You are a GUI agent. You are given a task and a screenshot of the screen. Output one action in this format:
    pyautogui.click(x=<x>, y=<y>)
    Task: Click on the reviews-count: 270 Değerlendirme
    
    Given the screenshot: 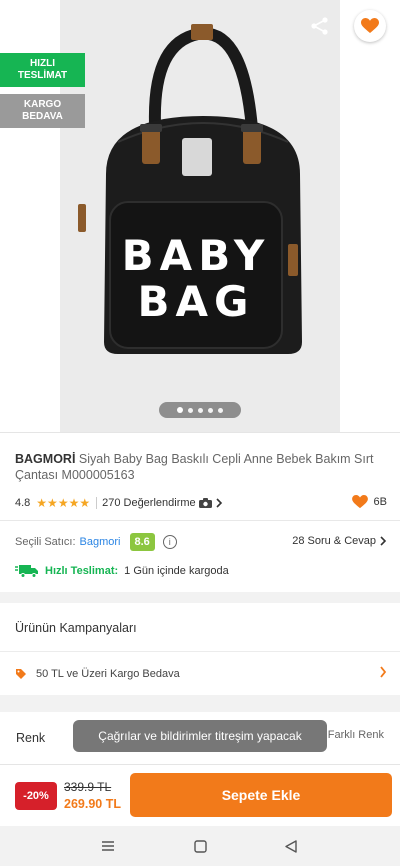 What is the action you would take?
    pyautogui.click(x=149, y=503)
    